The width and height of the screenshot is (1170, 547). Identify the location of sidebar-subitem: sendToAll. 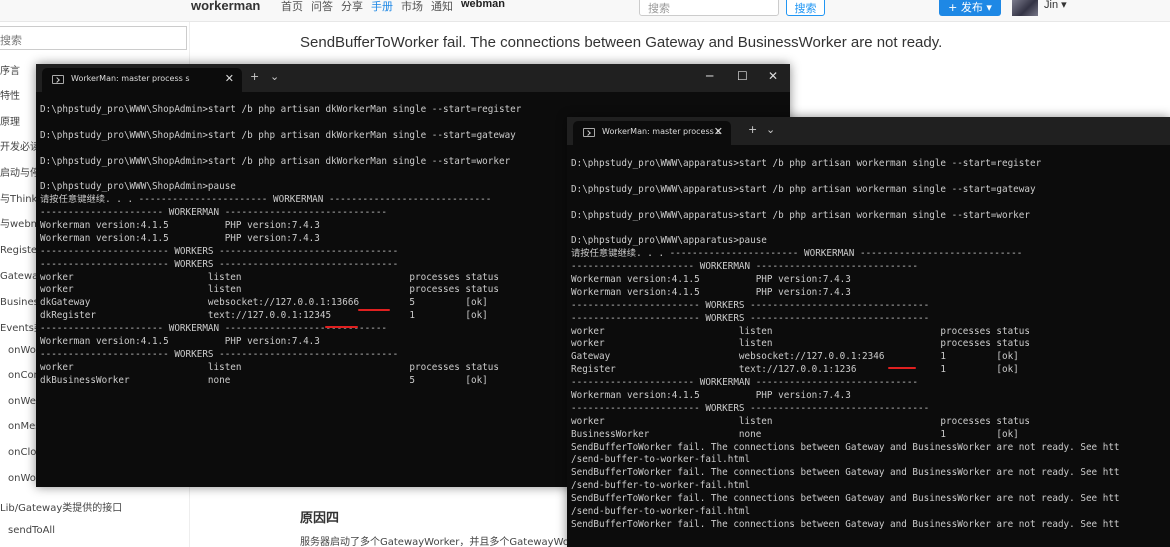
(31, 530).